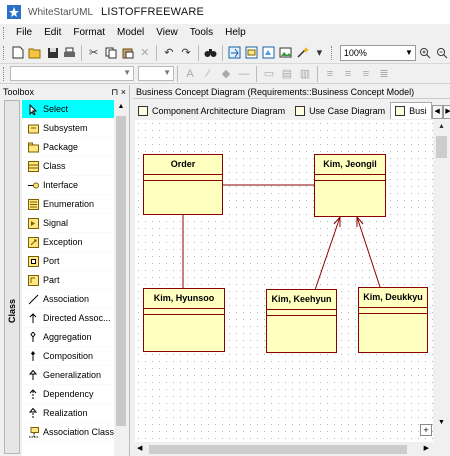 This screenshot has width=450, height=456. I want to click on align-center-icon: ≡, so click(348, 74).